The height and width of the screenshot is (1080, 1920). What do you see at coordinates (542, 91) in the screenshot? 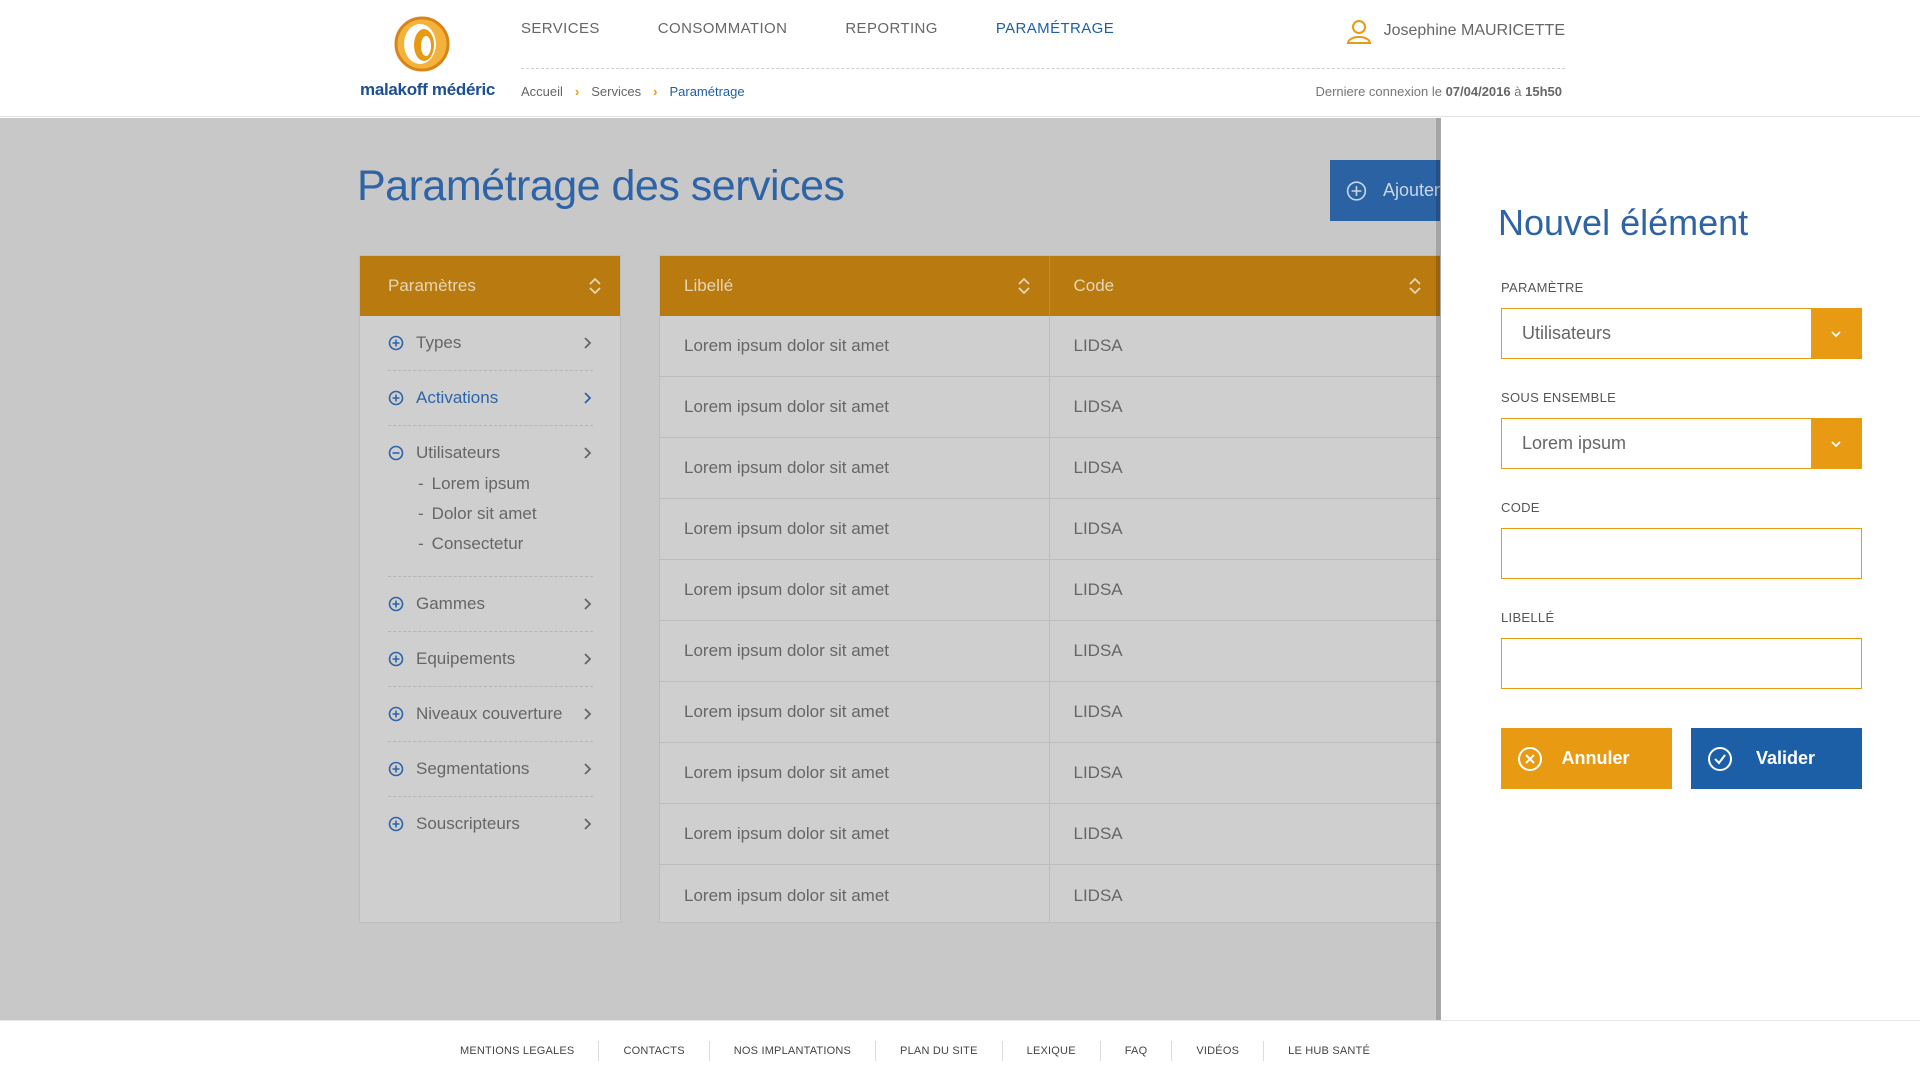
I see `breadcrumb-item-accueil: Accueil` at bounding box center [542, 91].